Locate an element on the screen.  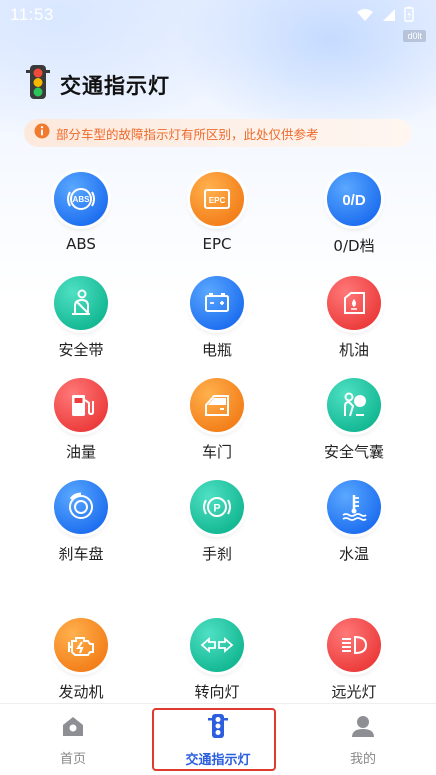
indicator-engine: 发动机 is located at coordinates (81, 663).